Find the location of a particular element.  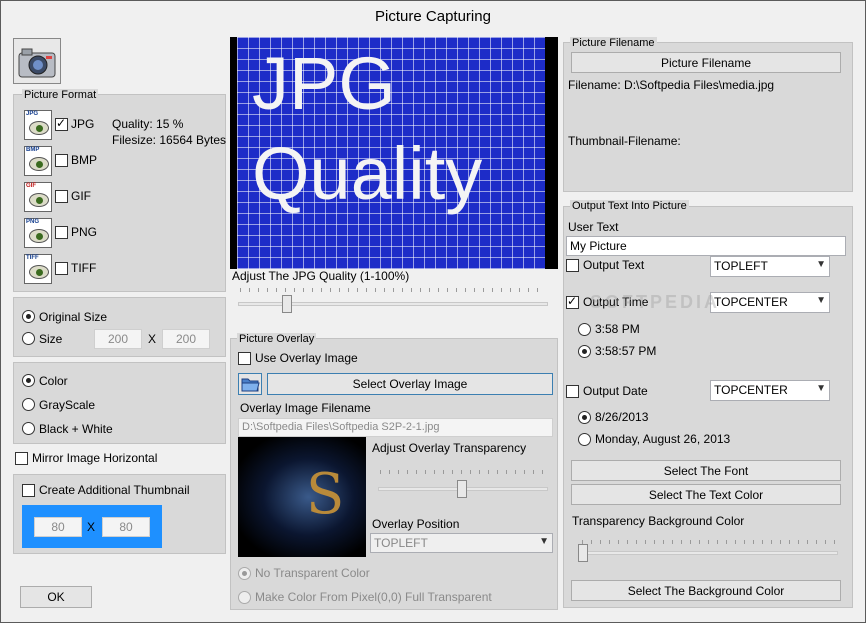

thumbnail-label: Create Additional Thumbnail is located at coordinates (114, 490).